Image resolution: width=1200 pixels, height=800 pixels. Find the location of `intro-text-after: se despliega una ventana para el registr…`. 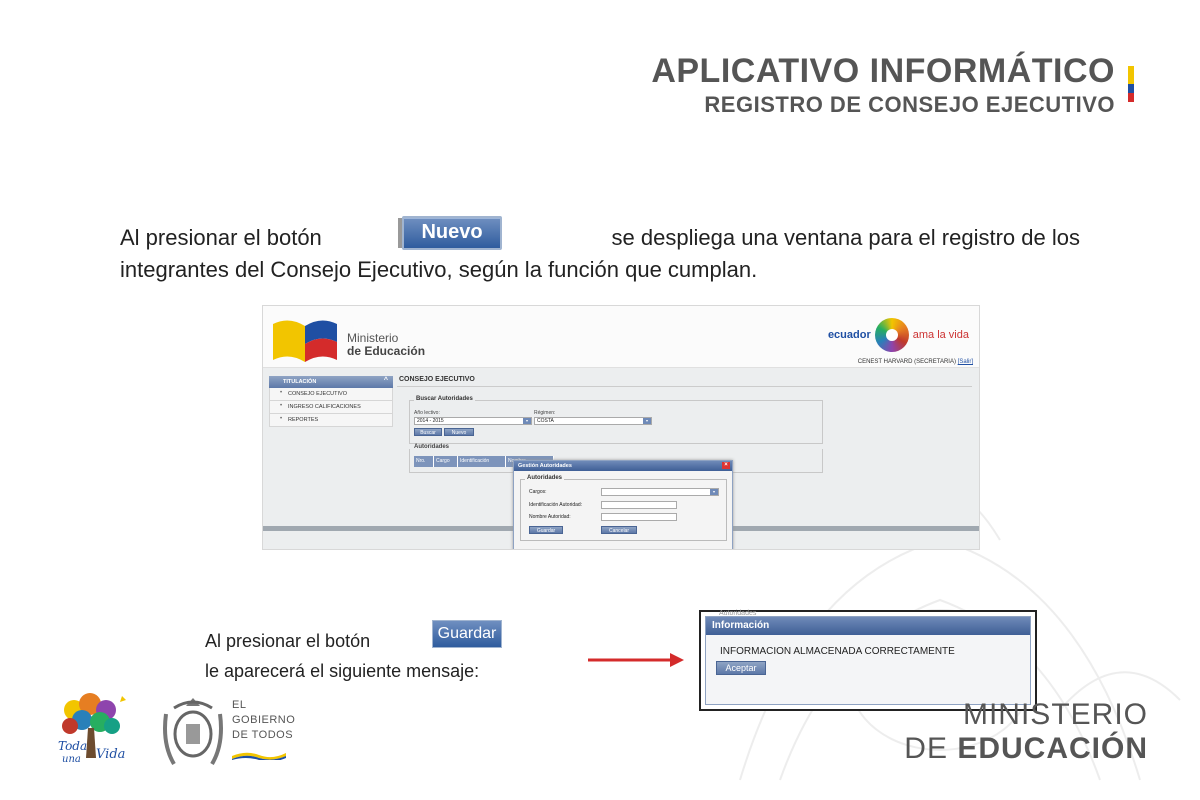

intro-text-after: se despliega una ventana para el registr… is located at coordinates (845, 237).